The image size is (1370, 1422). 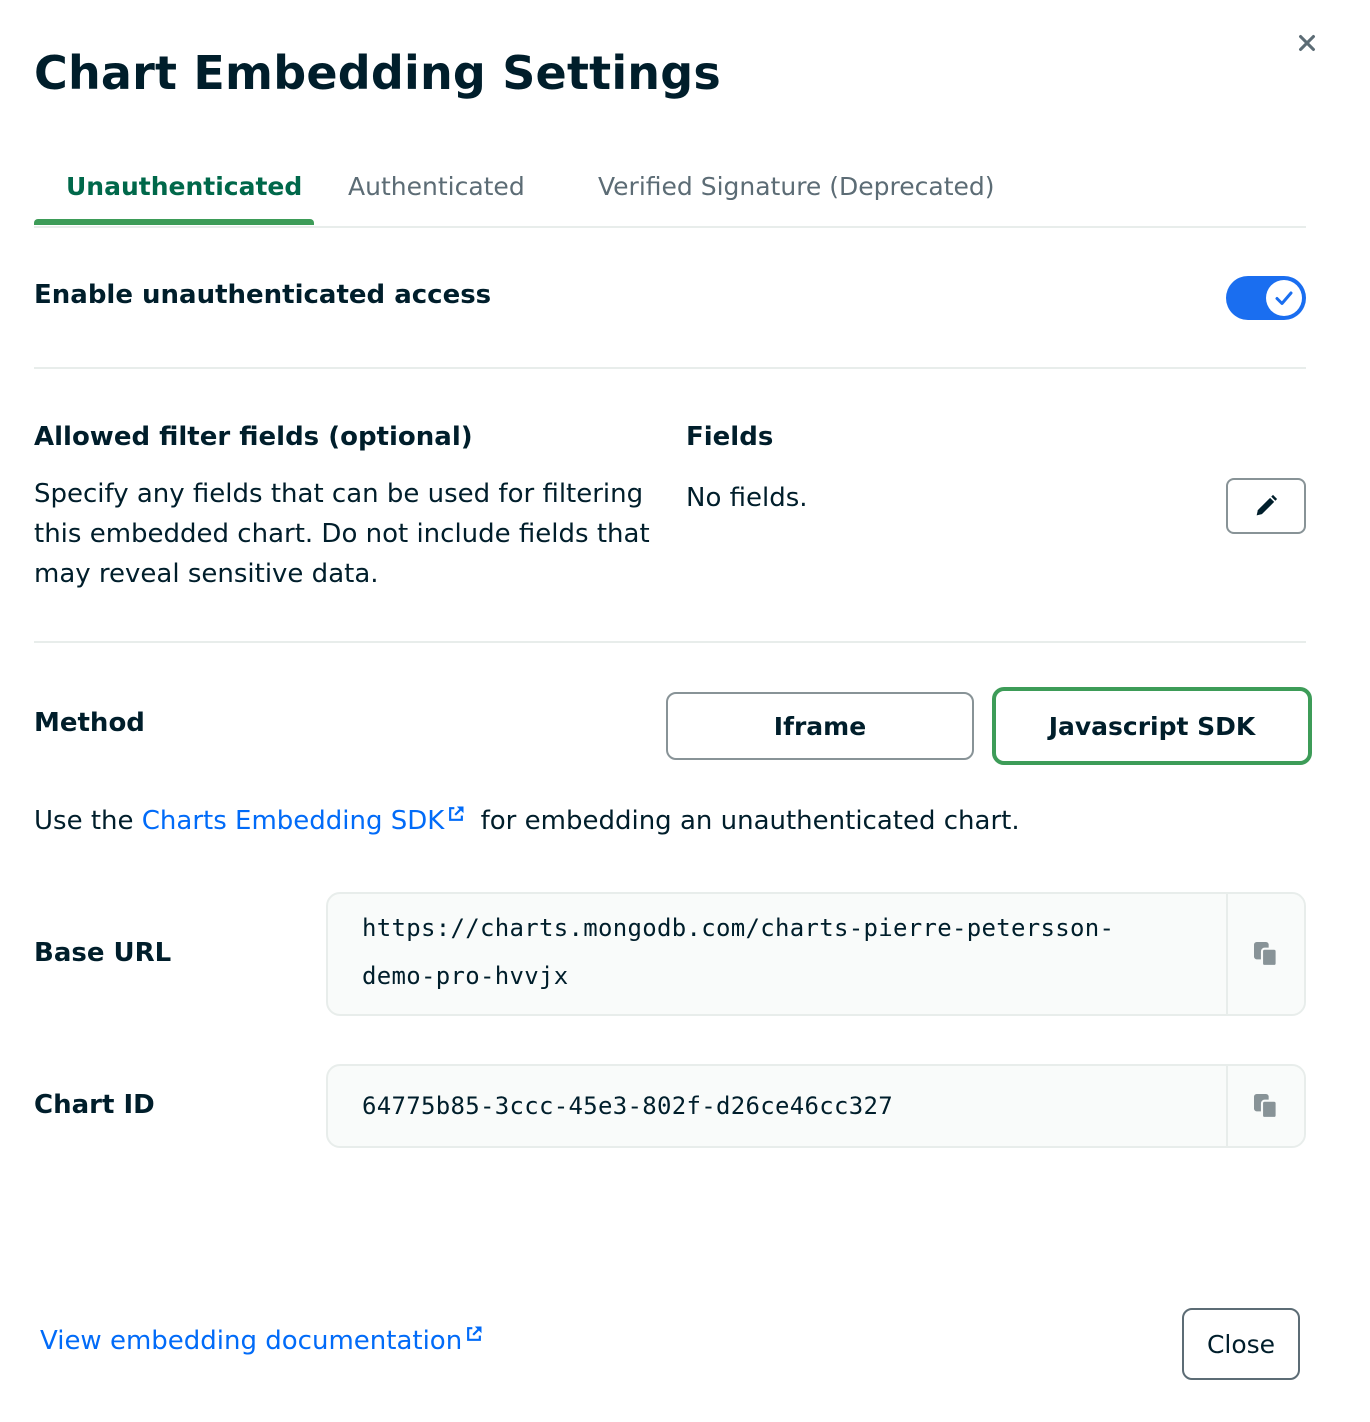 What do you see at coordinates (84, 821) in the screenshot?
I see `sdk-note-prefix: Use the` at bounding box center [84, 821].